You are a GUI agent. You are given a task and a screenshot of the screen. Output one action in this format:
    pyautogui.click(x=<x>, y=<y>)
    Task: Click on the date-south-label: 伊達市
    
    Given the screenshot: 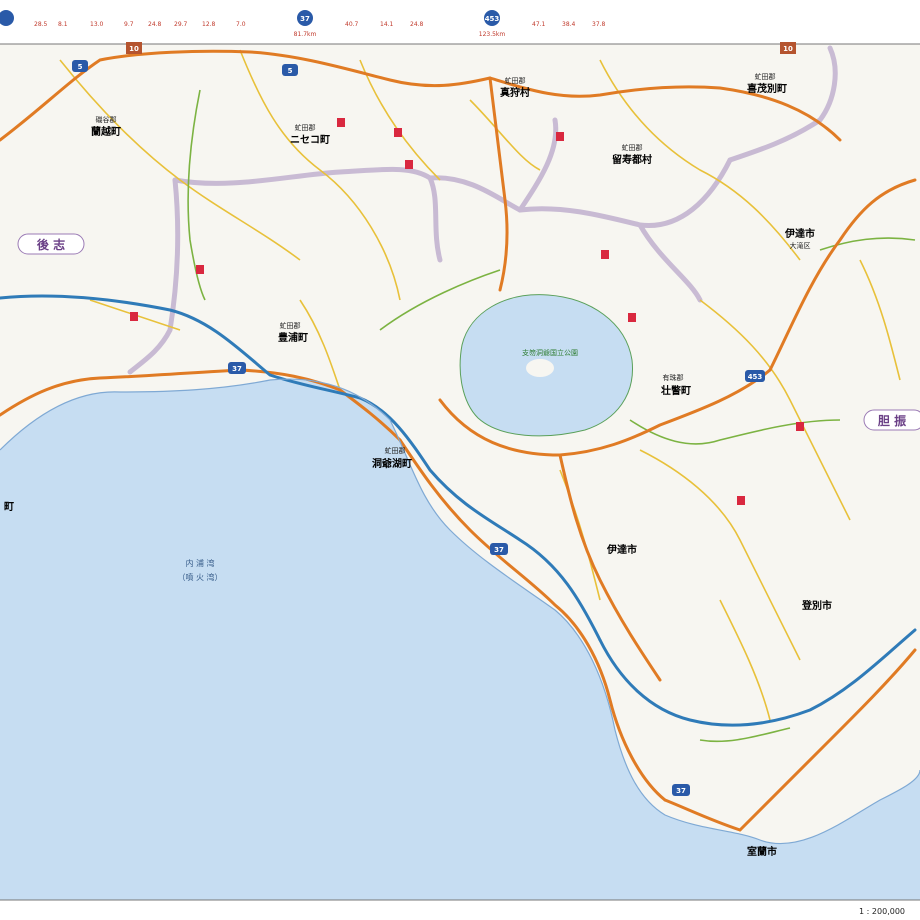 What is the action you would take?
    pyautogui.click(x=621, y=549)
    